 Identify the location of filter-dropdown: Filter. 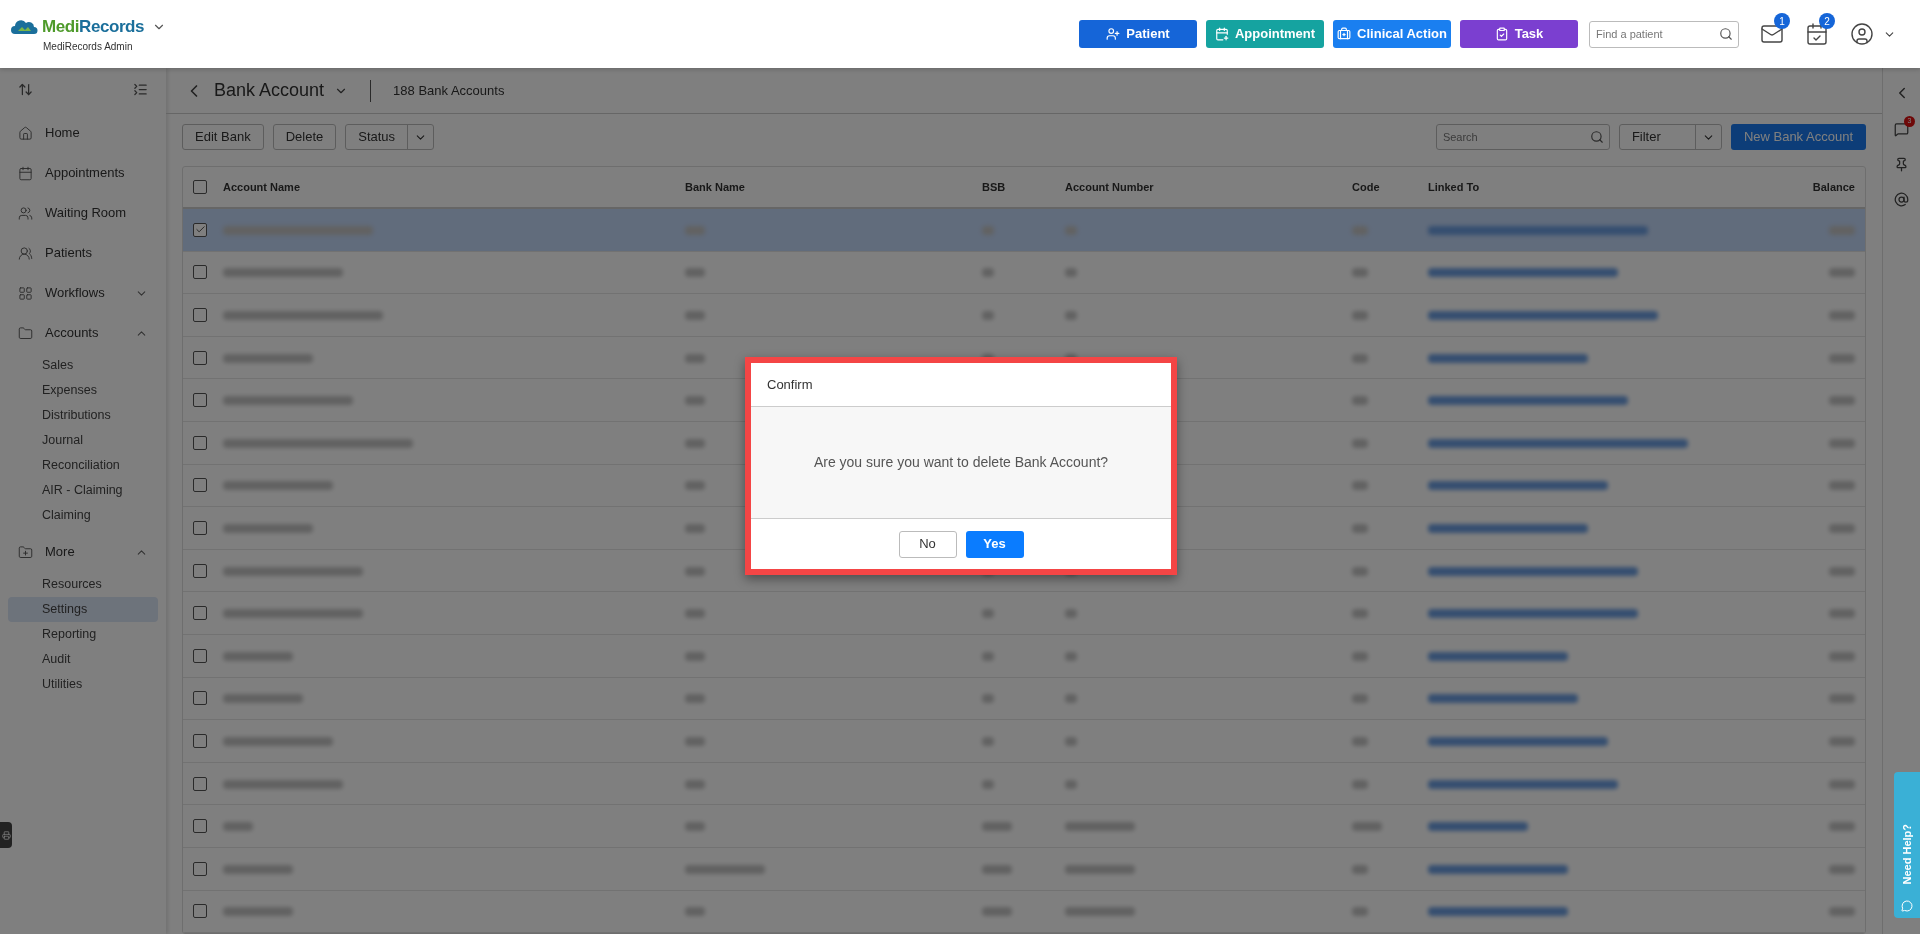
(1670, 137).